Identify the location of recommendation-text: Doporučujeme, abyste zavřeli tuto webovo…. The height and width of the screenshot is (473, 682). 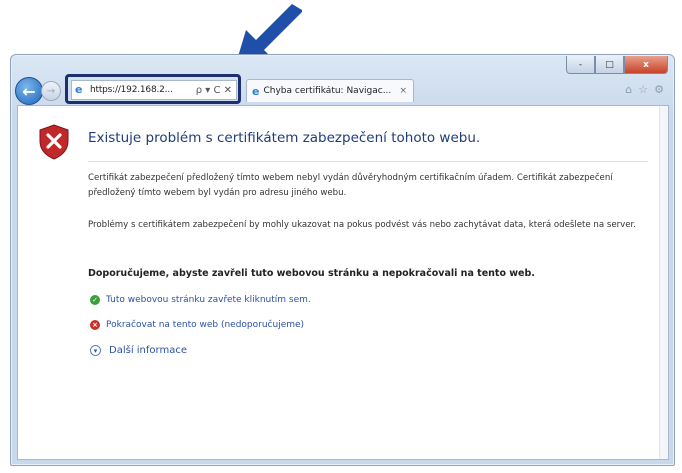
(311, 273).